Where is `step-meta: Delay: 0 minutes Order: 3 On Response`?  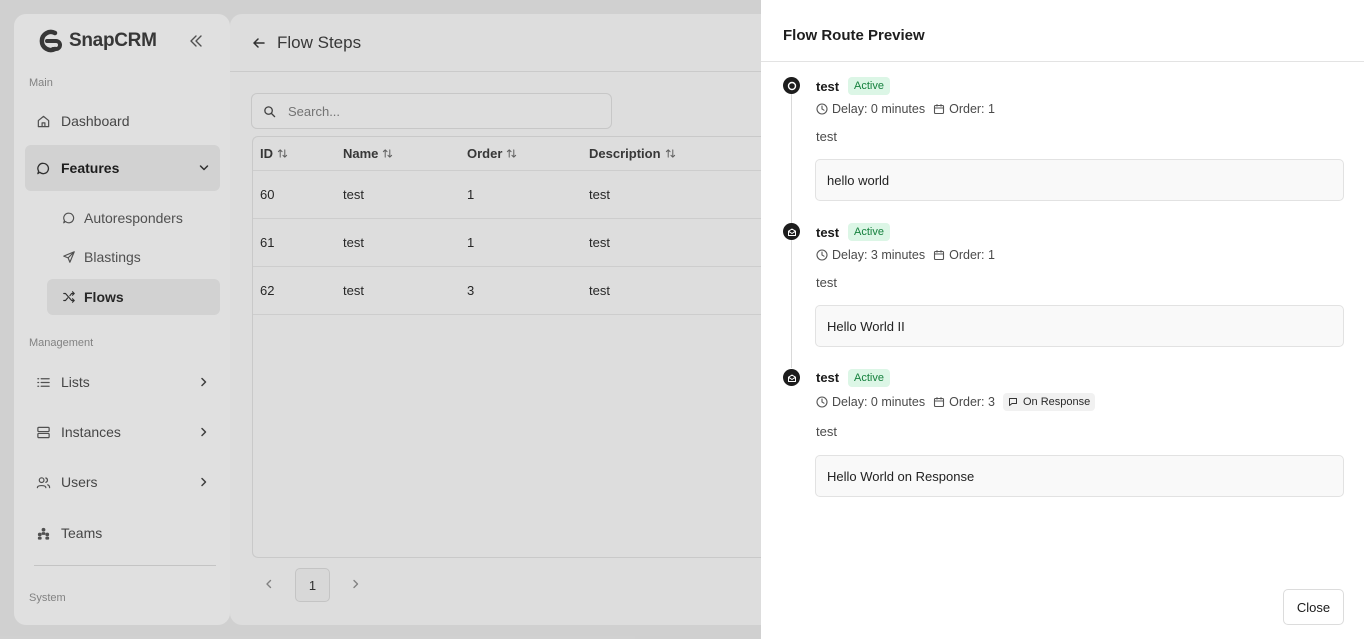
step-meta: Delay: 0 minutes Order: 3 On Response is located at coordinates (956, 402).